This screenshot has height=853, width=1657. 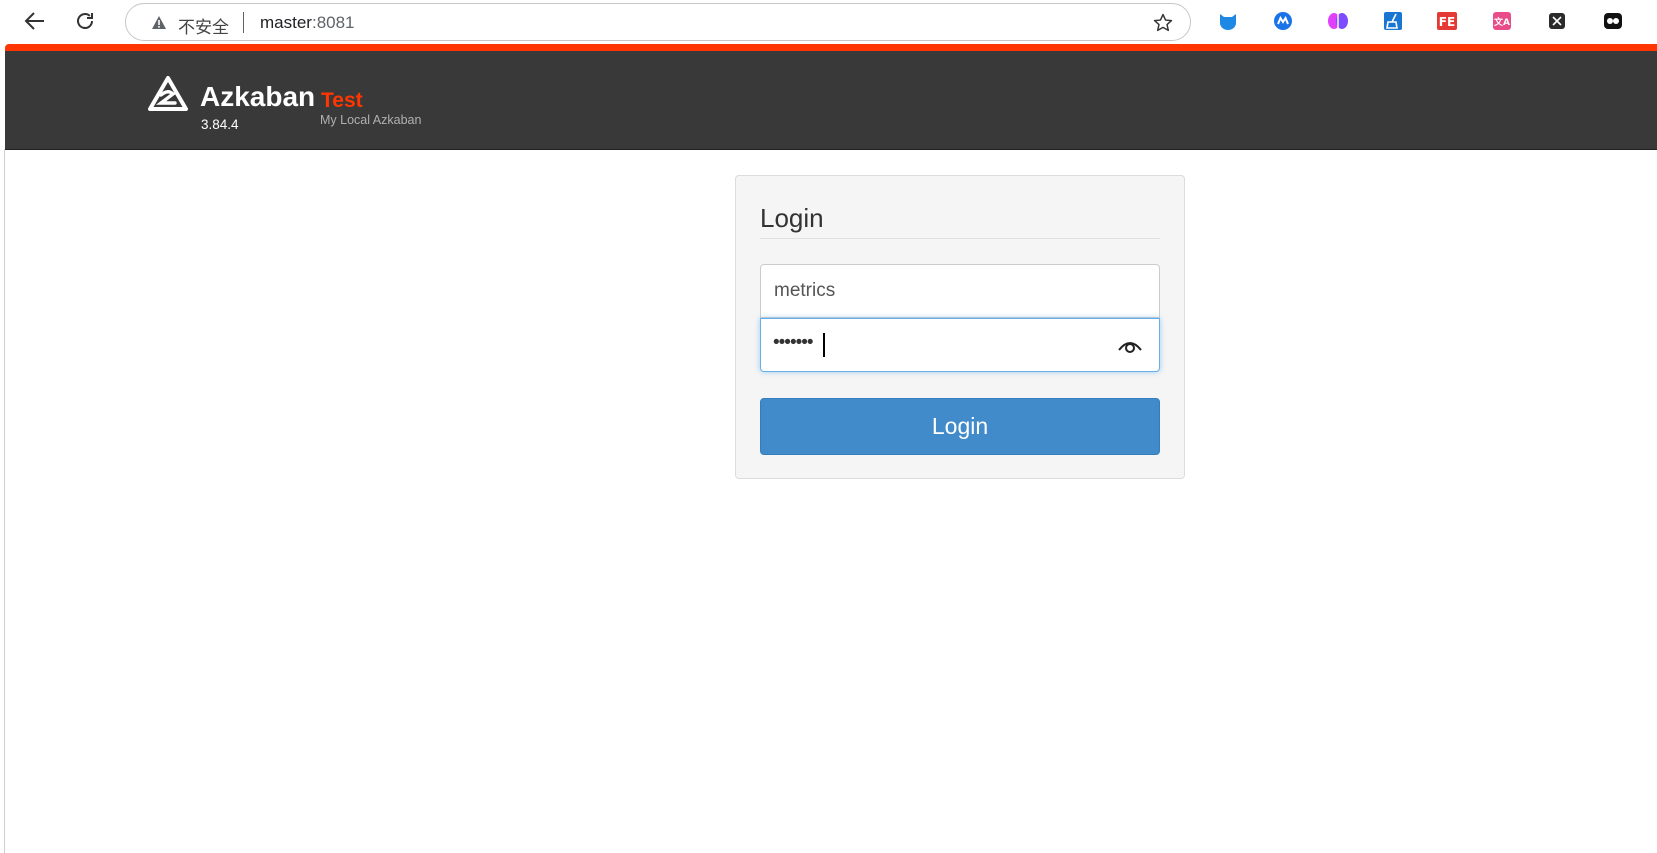 I want to click on warning-icon, so click(x=159, y=22).